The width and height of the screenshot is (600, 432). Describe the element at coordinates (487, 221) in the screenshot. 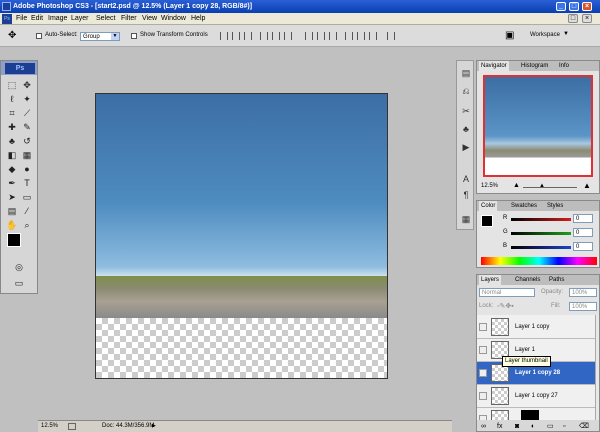

I see `color-fg-swatch` at that location.